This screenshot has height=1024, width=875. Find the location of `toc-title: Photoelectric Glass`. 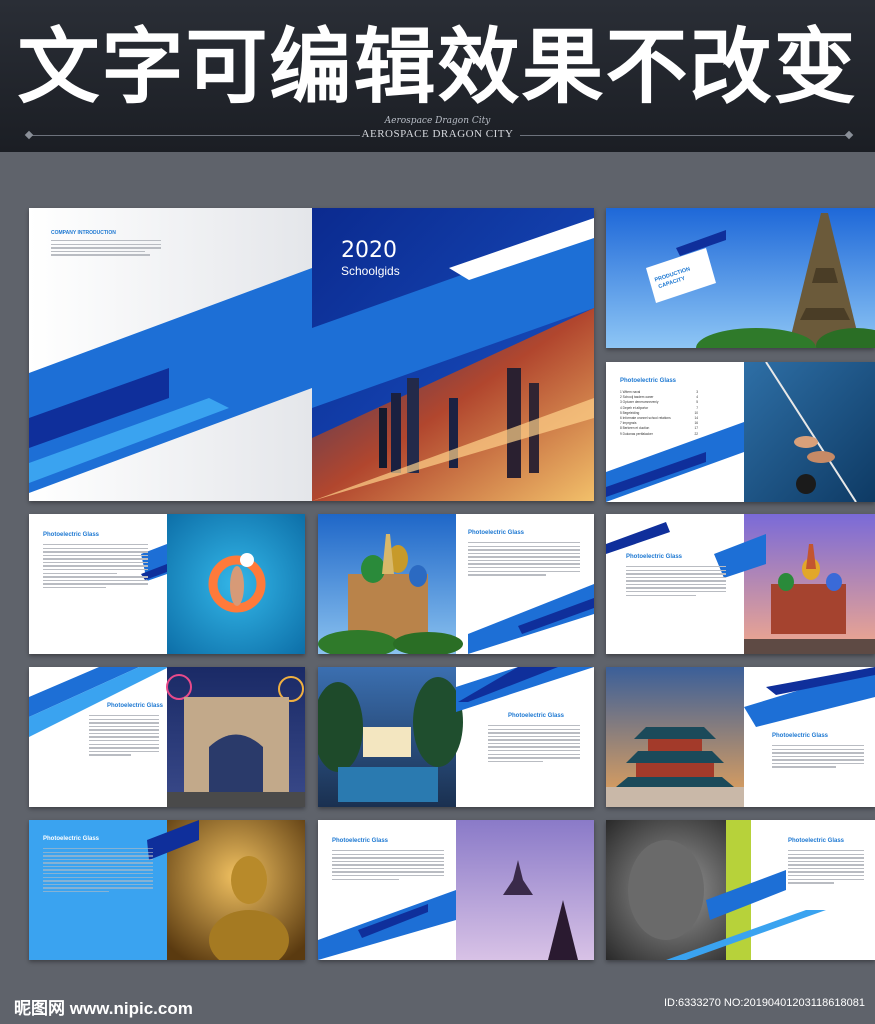

toc-title: Photoelectric Glass is located at coordinates (648, 381).